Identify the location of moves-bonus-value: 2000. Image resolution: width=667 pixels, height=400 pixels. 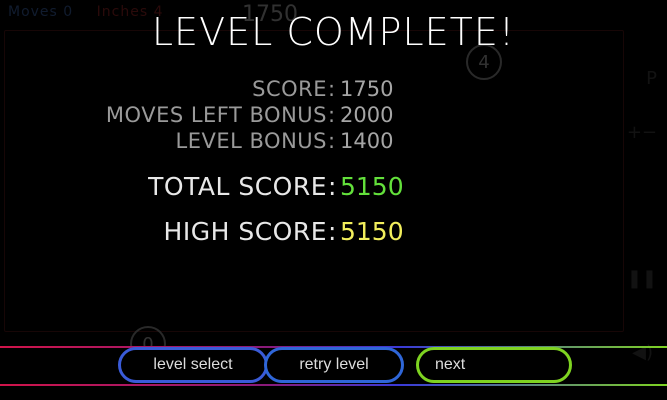
(367, 115).